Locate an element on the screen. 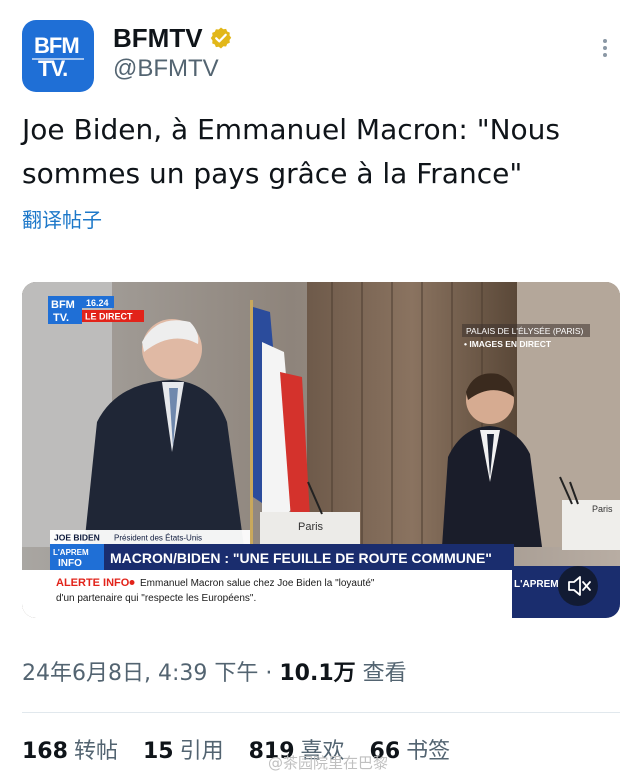 This screenshot has width=640, height=781. show-tag-bottom: INFO is located at coordinates (70, 563).